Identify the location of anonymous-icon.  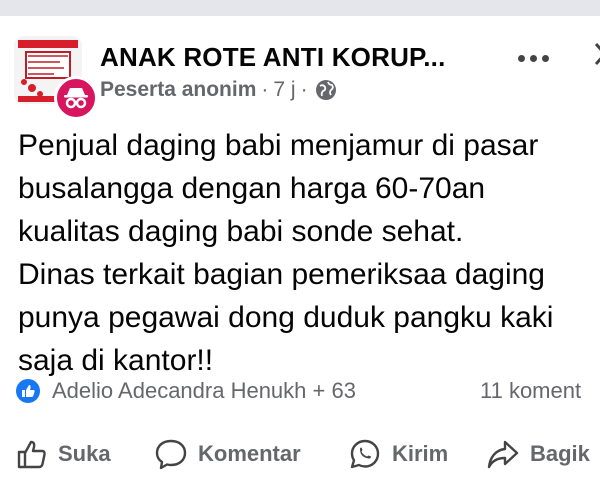
(76, 98).